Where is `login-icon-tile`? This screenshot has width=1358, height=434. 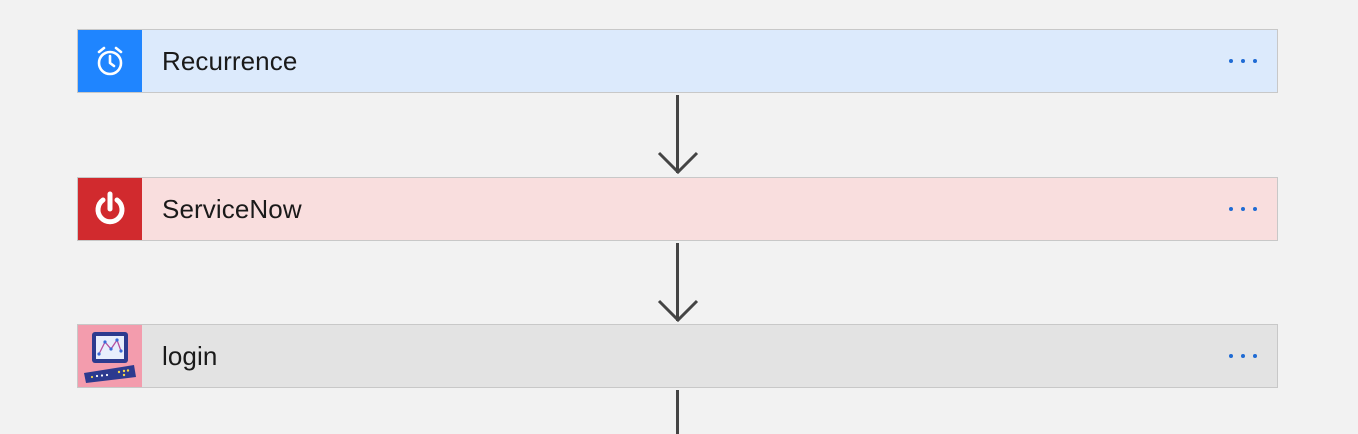 login-icon-tile is located at coordinates (110, 356).